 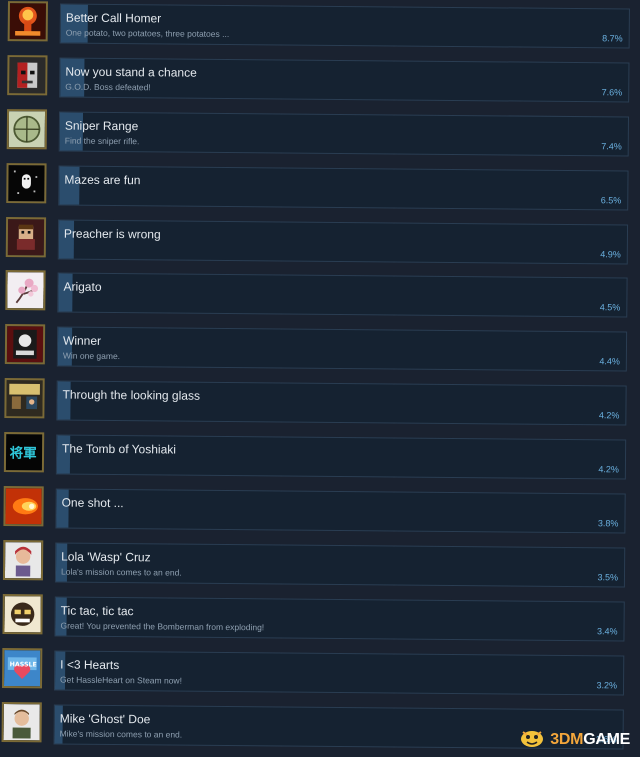 I want to click on achievement-description: G.O.D. Boss defeated!, so click(x=108, y=87).